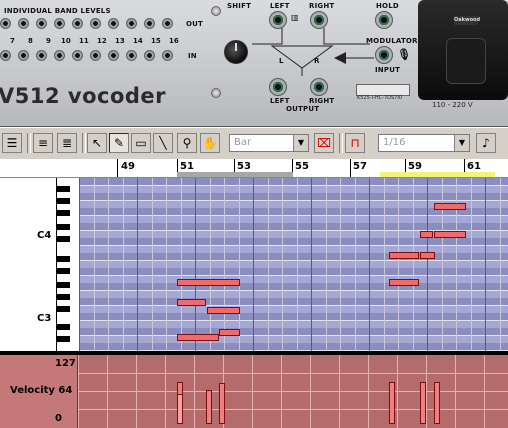 The image size is (508, 428). I want to click on modulator-input-jack, so click(384, 55).